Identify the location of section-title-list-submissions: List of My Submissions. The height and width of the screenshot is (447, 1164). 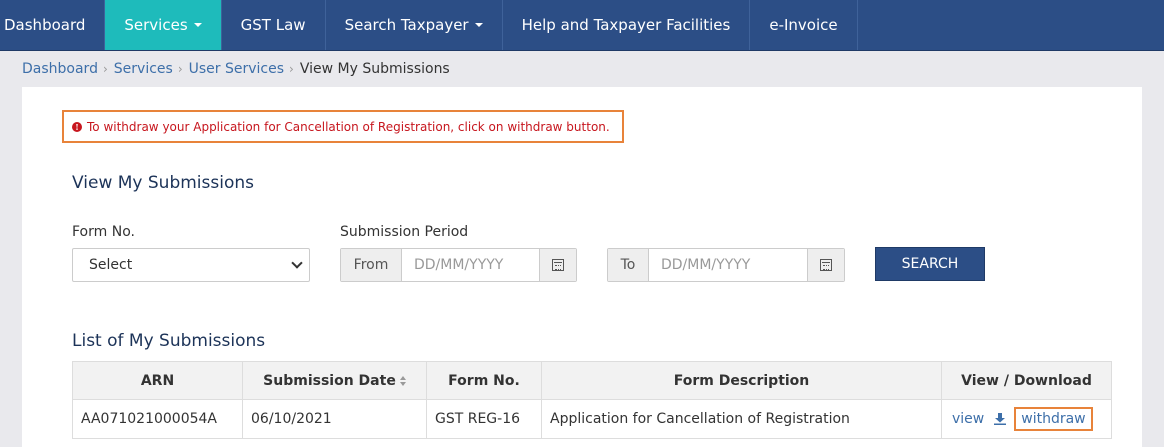
(169, 341).